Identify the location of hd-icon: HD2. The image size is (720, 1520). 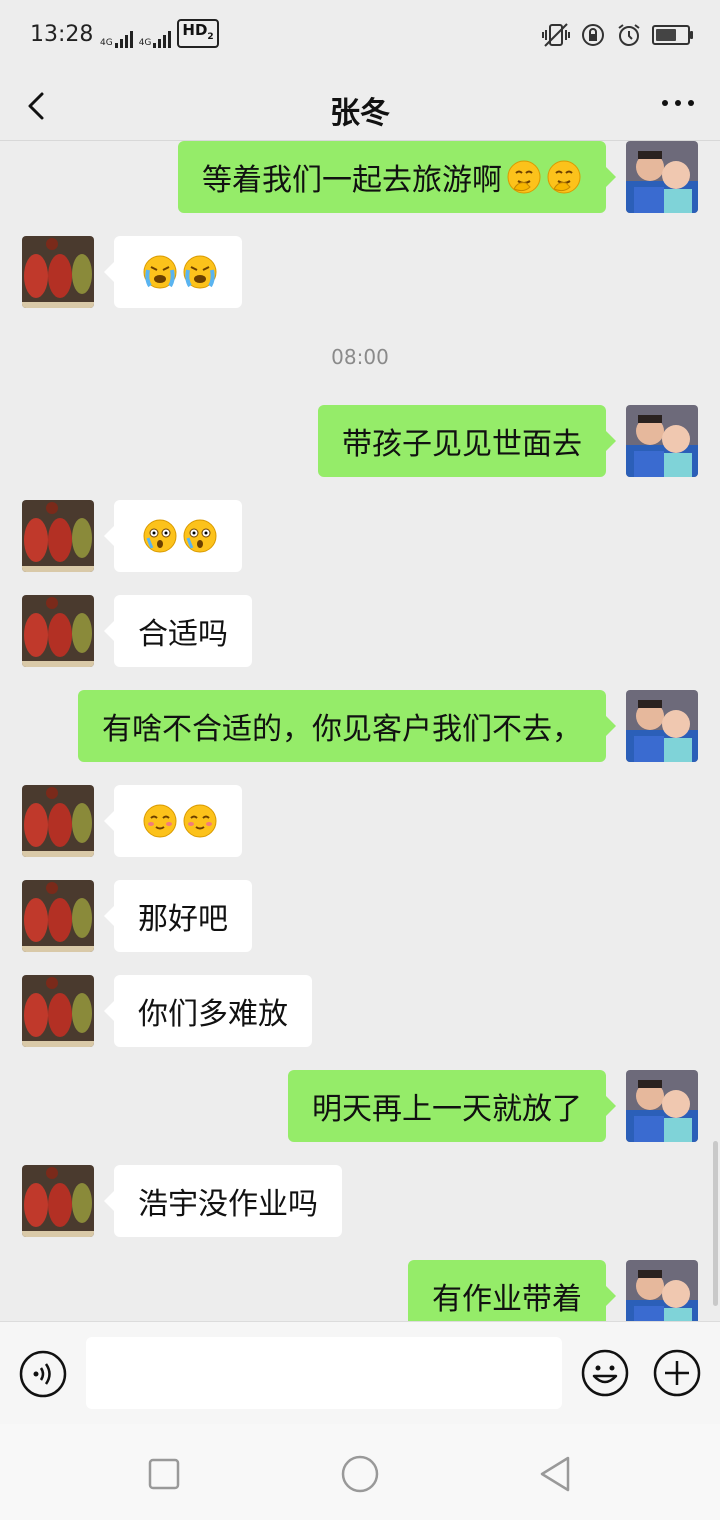
(198, 33).